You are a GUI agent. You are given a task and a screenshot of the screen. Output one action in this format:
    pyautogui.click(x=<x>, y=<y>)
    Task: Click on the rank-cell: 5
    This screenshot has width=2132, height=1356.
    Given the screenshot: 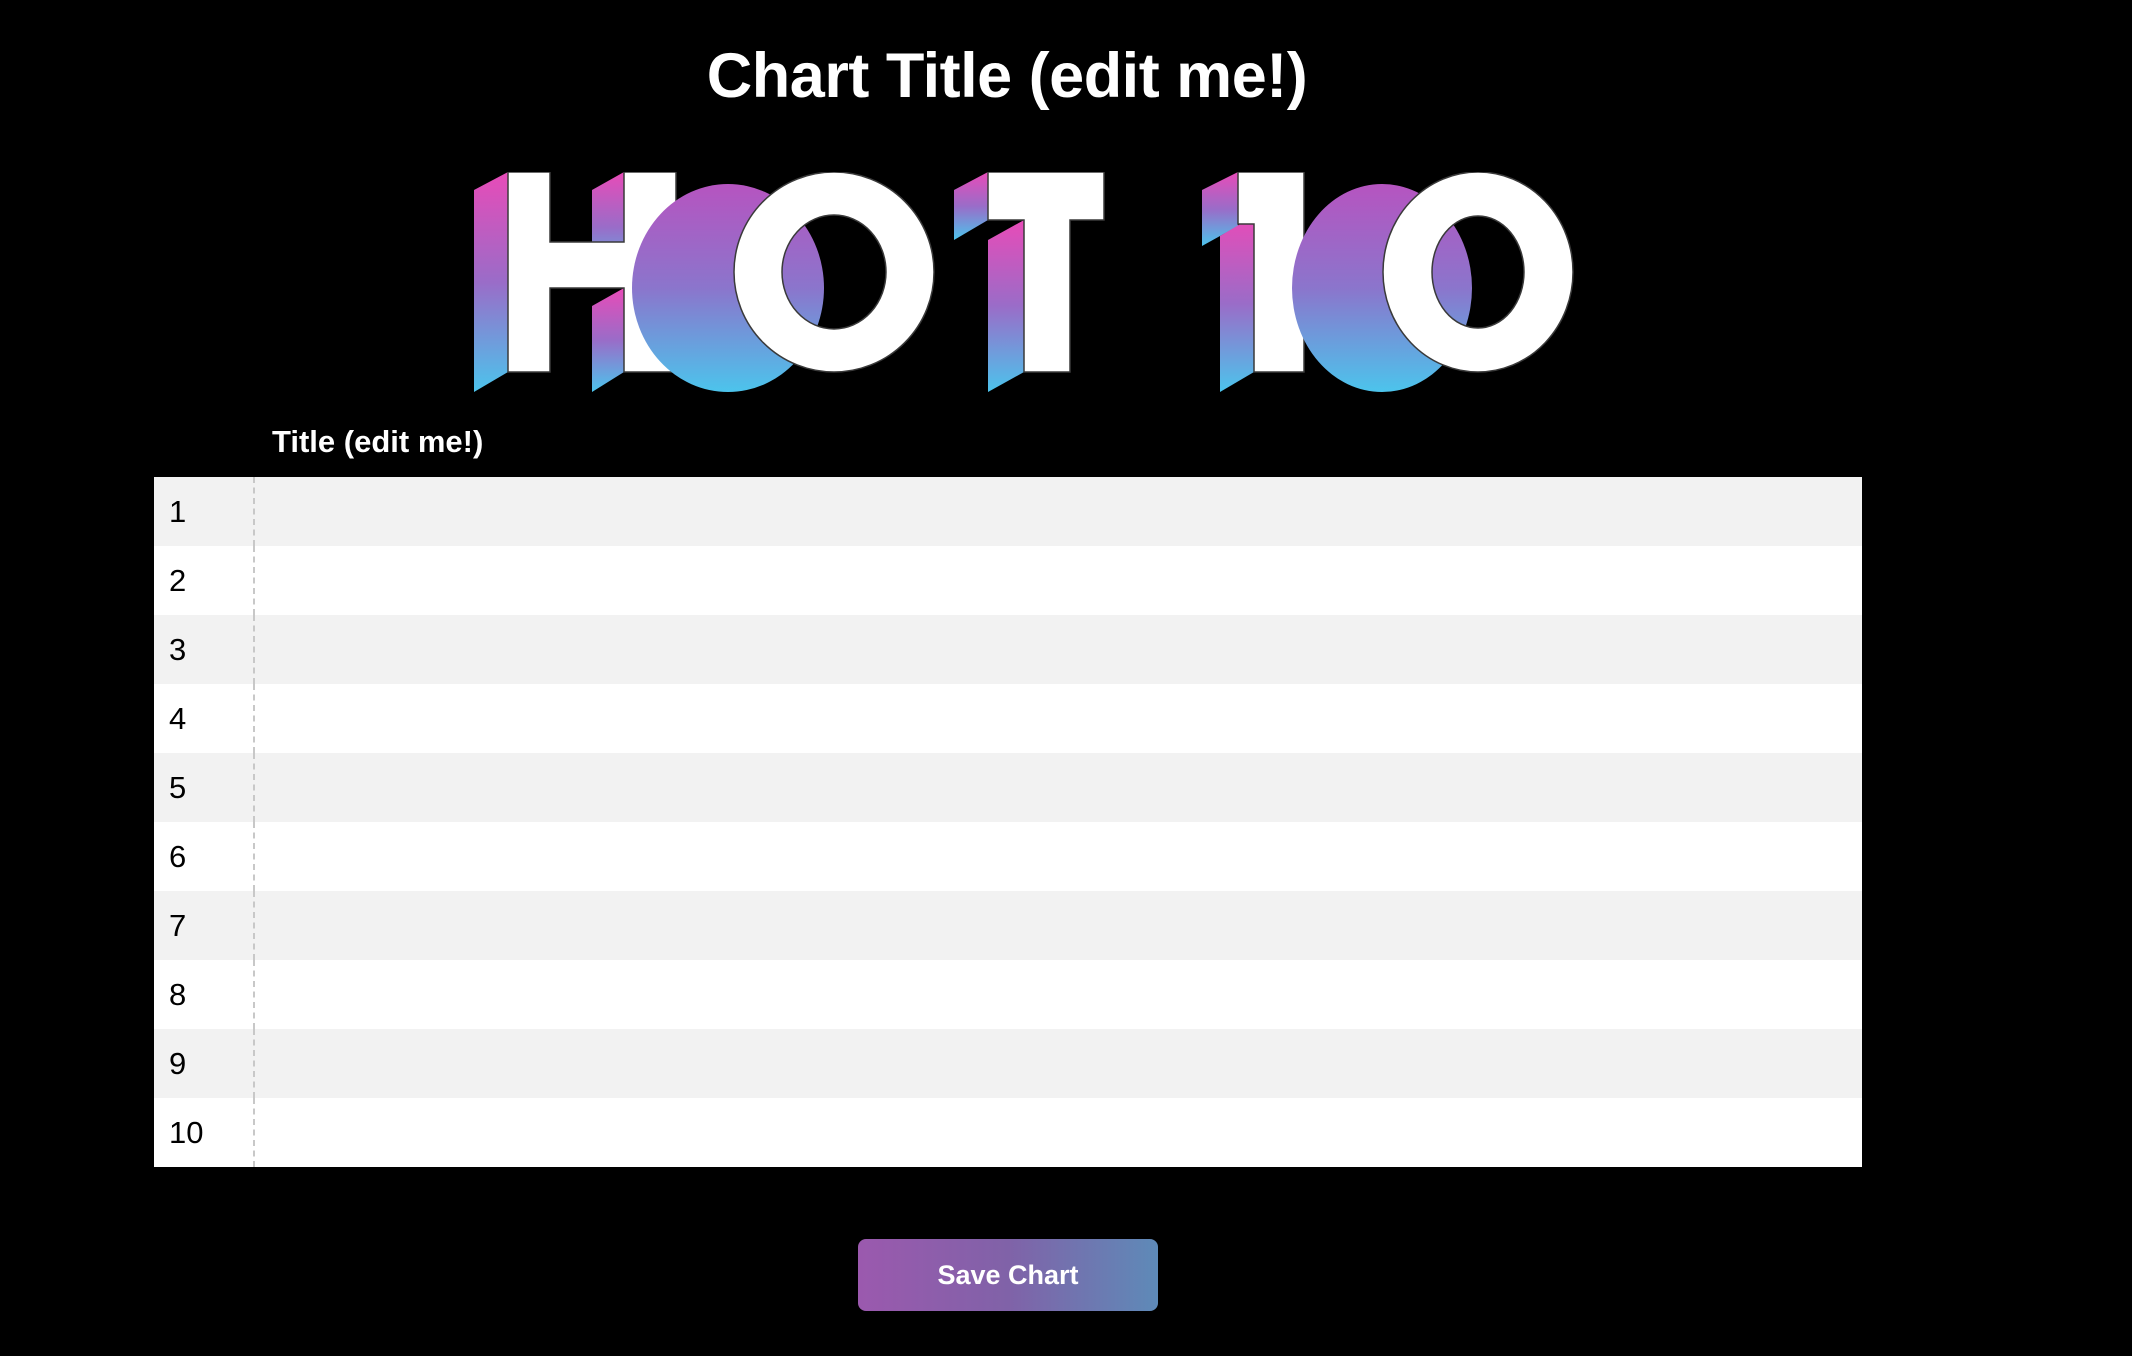 What is the action you would take?
    pyautogui.click(x=204, y=787)
    